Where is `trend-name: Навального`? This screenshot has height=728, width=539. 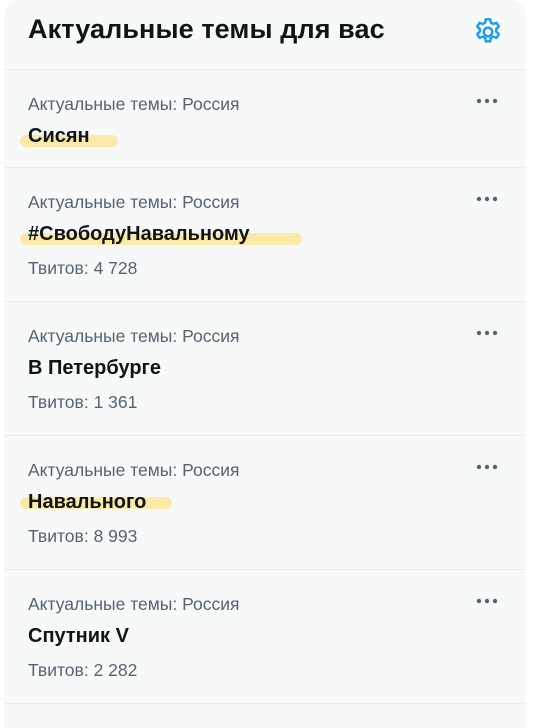 trend-name: Навального is located at coordinates (87, 502).